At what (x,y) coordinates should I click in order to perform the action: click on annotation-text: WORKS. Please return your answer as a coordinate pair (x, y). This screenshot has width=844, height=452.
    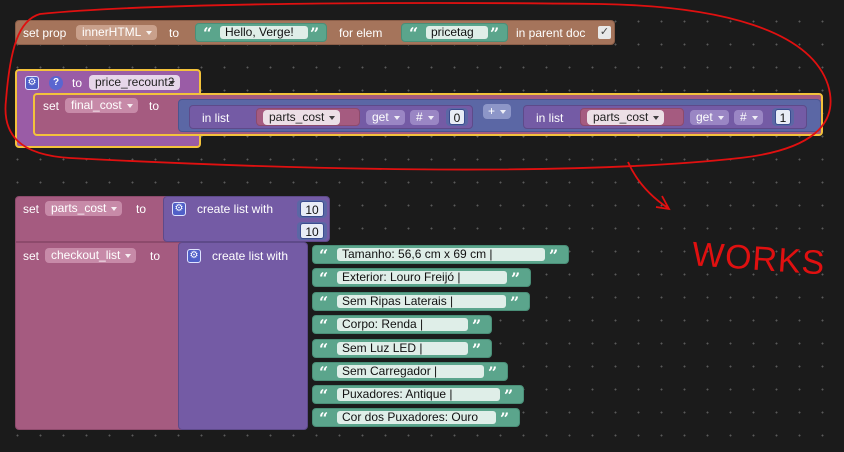
    Looking at the image, I should click on (759, 258).